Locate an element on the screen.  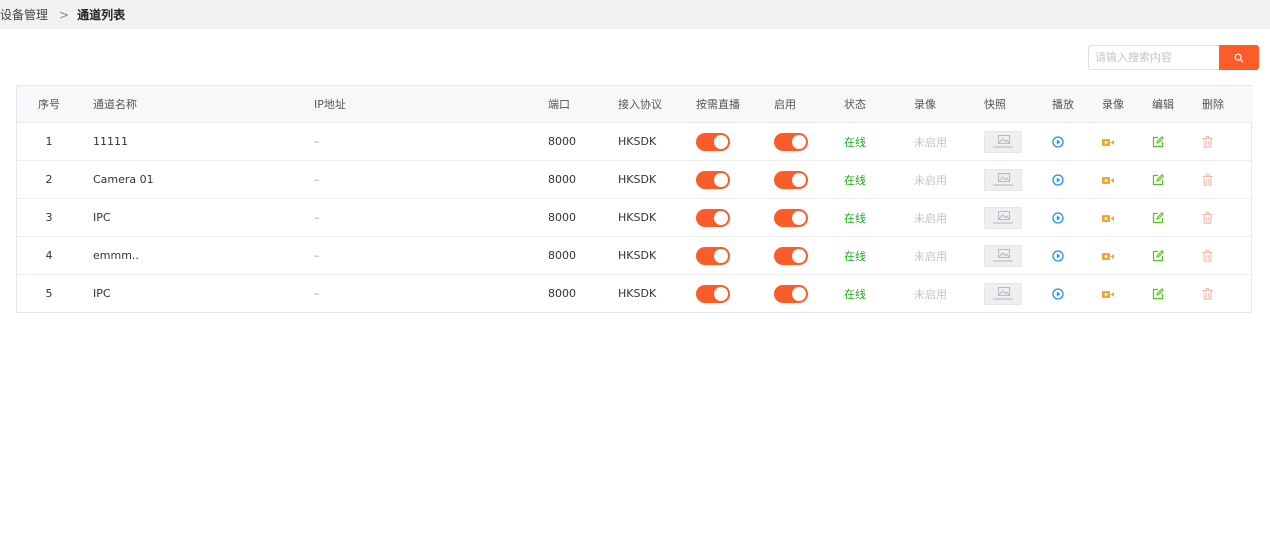
header-play: 播放 is located at coordinates (1077, 104).